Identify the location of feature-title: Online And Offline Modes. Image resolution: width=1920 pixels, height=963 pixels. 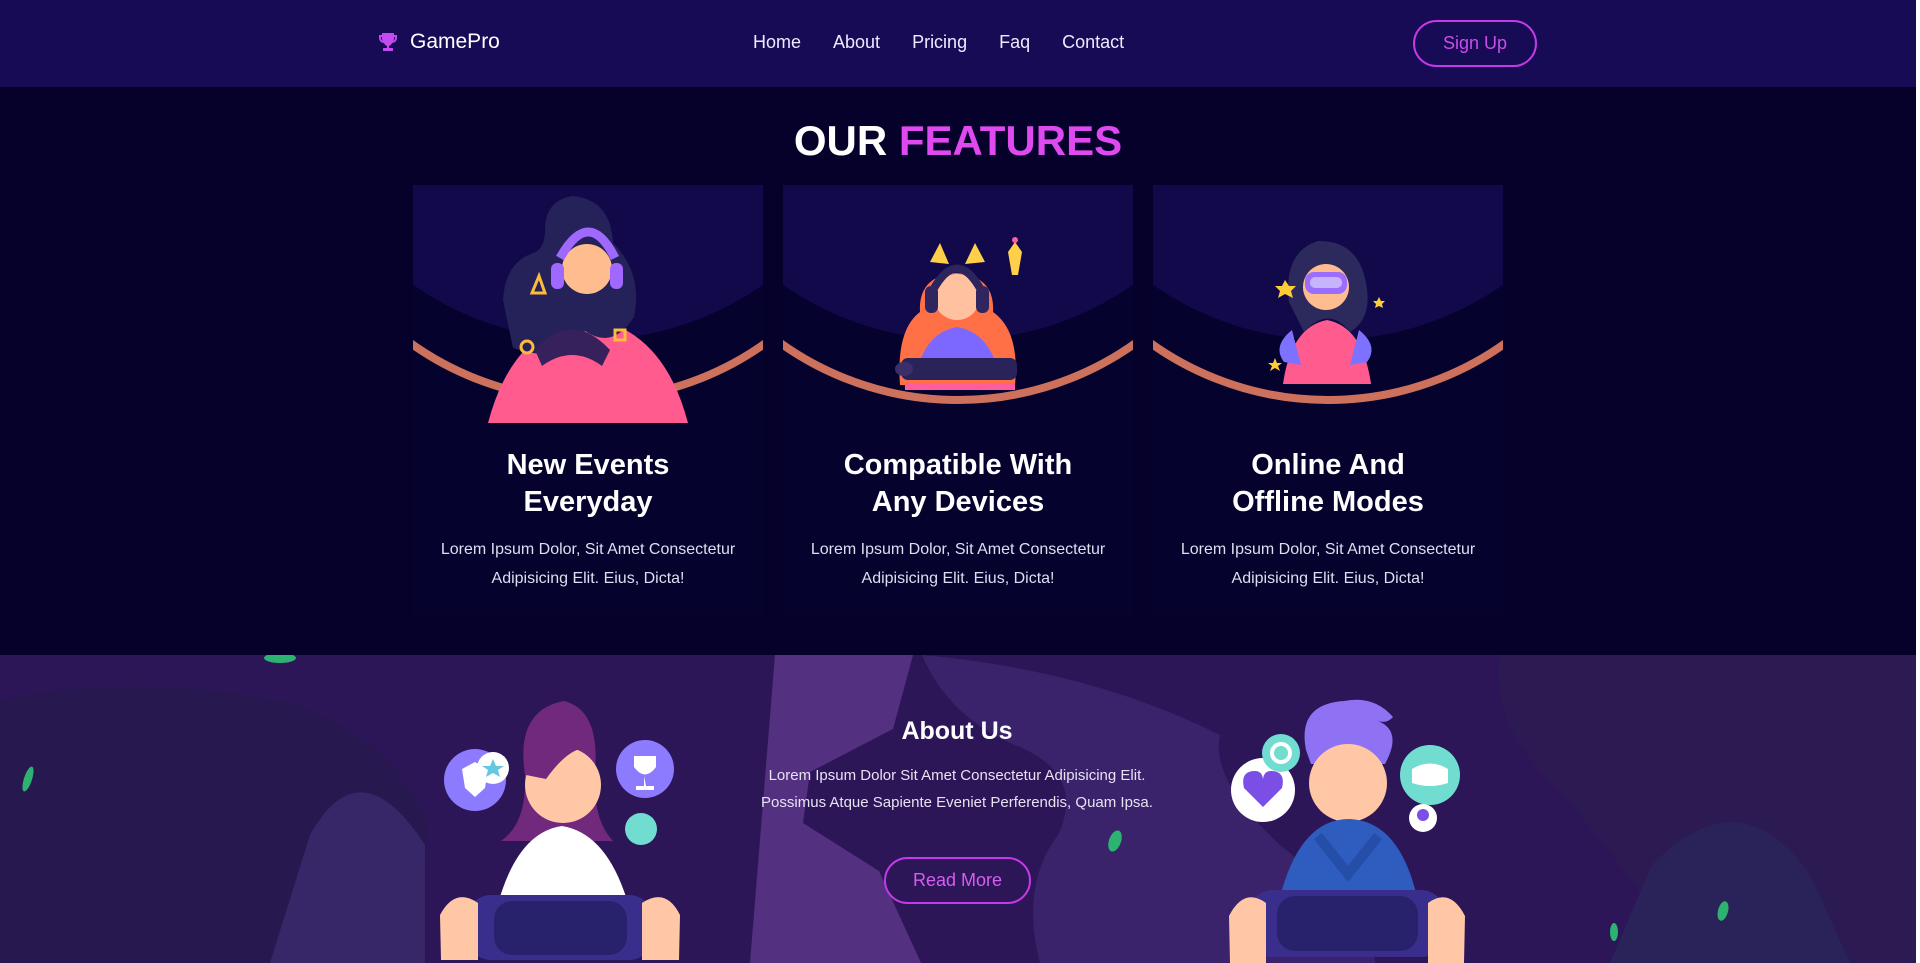
(1328, 484).